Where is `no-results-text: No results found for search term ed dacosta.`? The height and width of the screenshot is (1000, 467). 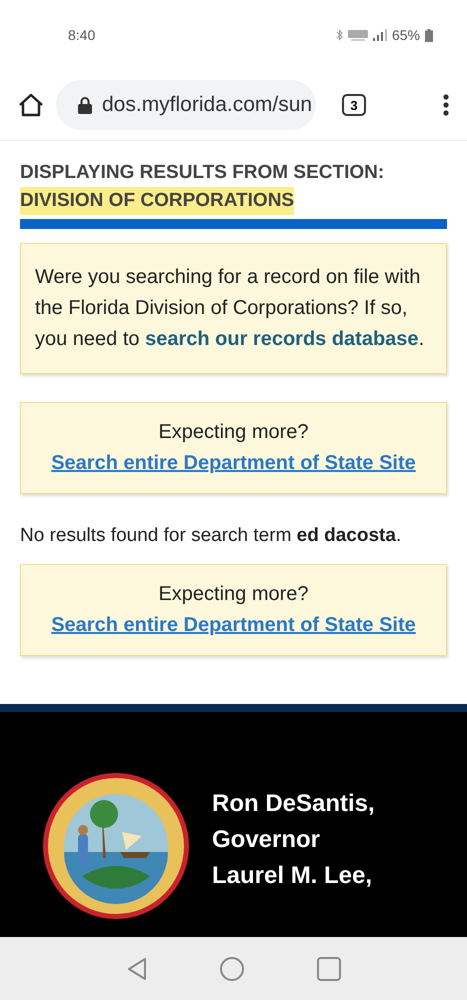 no-results-text: No results found for search term ed dacosta. is located at coordinates (211, 536).